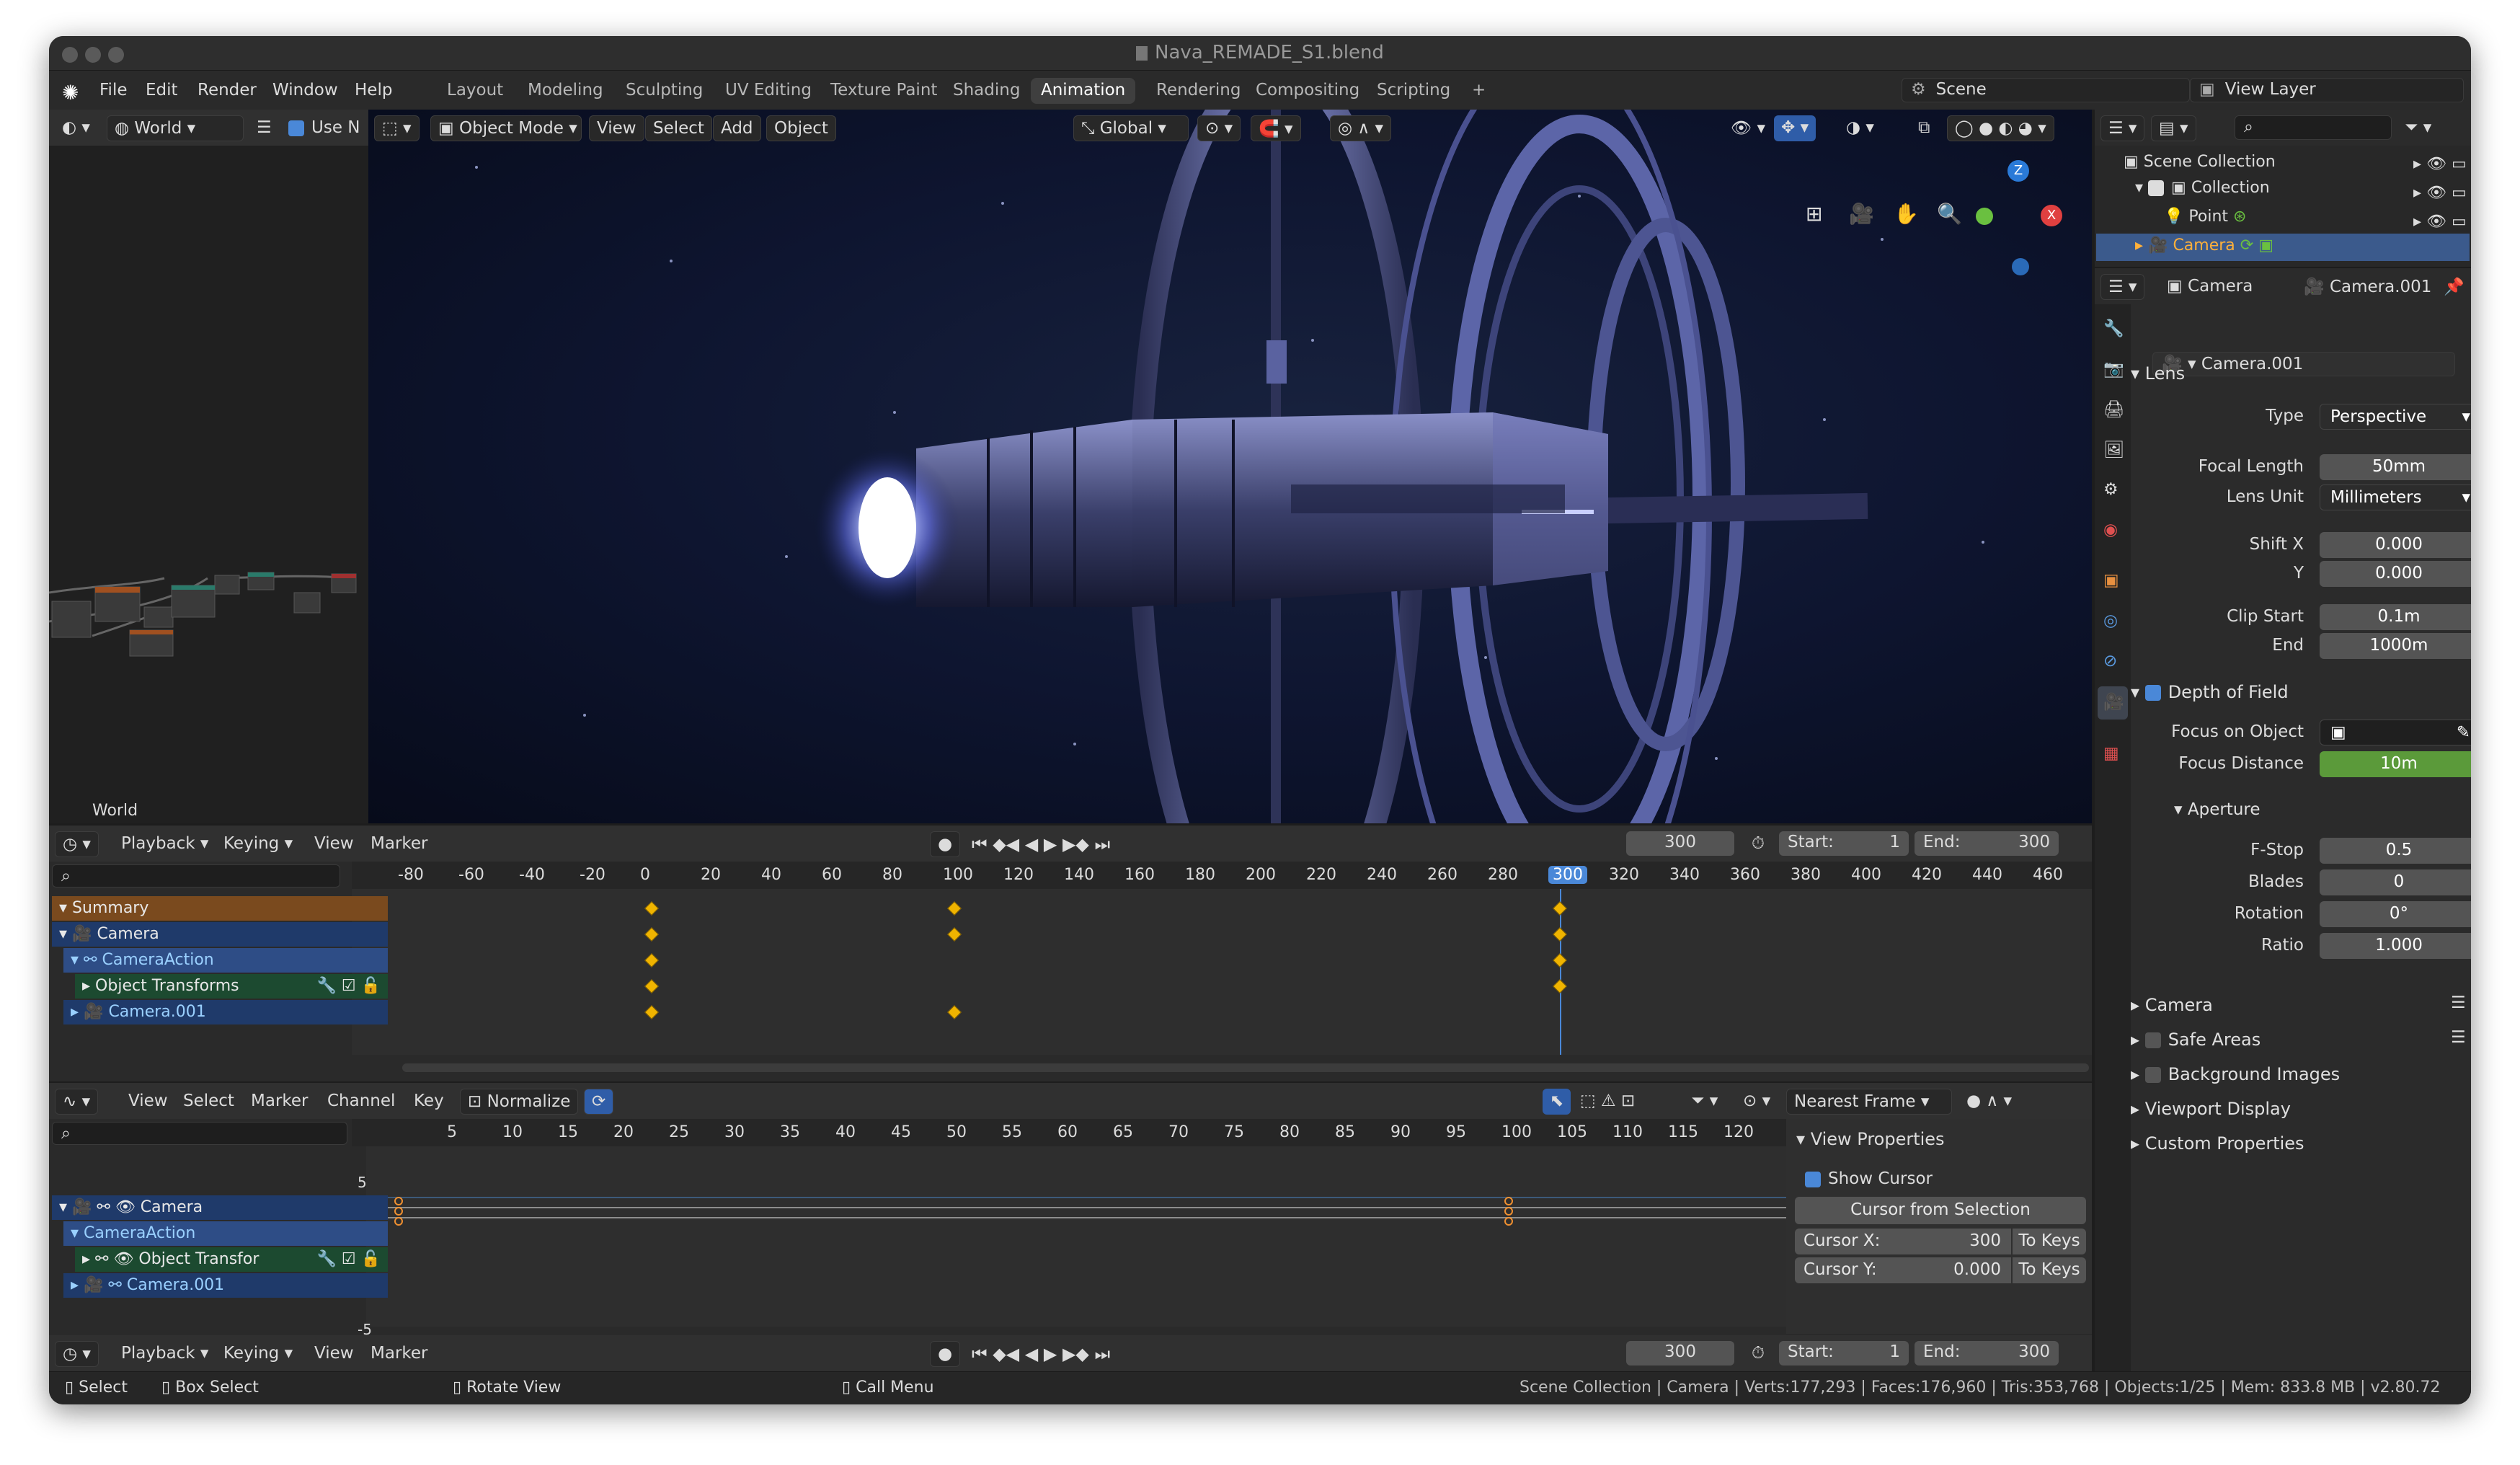  What do you see at coordinates (1903, 1270) in the screenshot?
I see `cursor-y-field: Cursor Y: 0.000` at bounding box center [1903, 1270].